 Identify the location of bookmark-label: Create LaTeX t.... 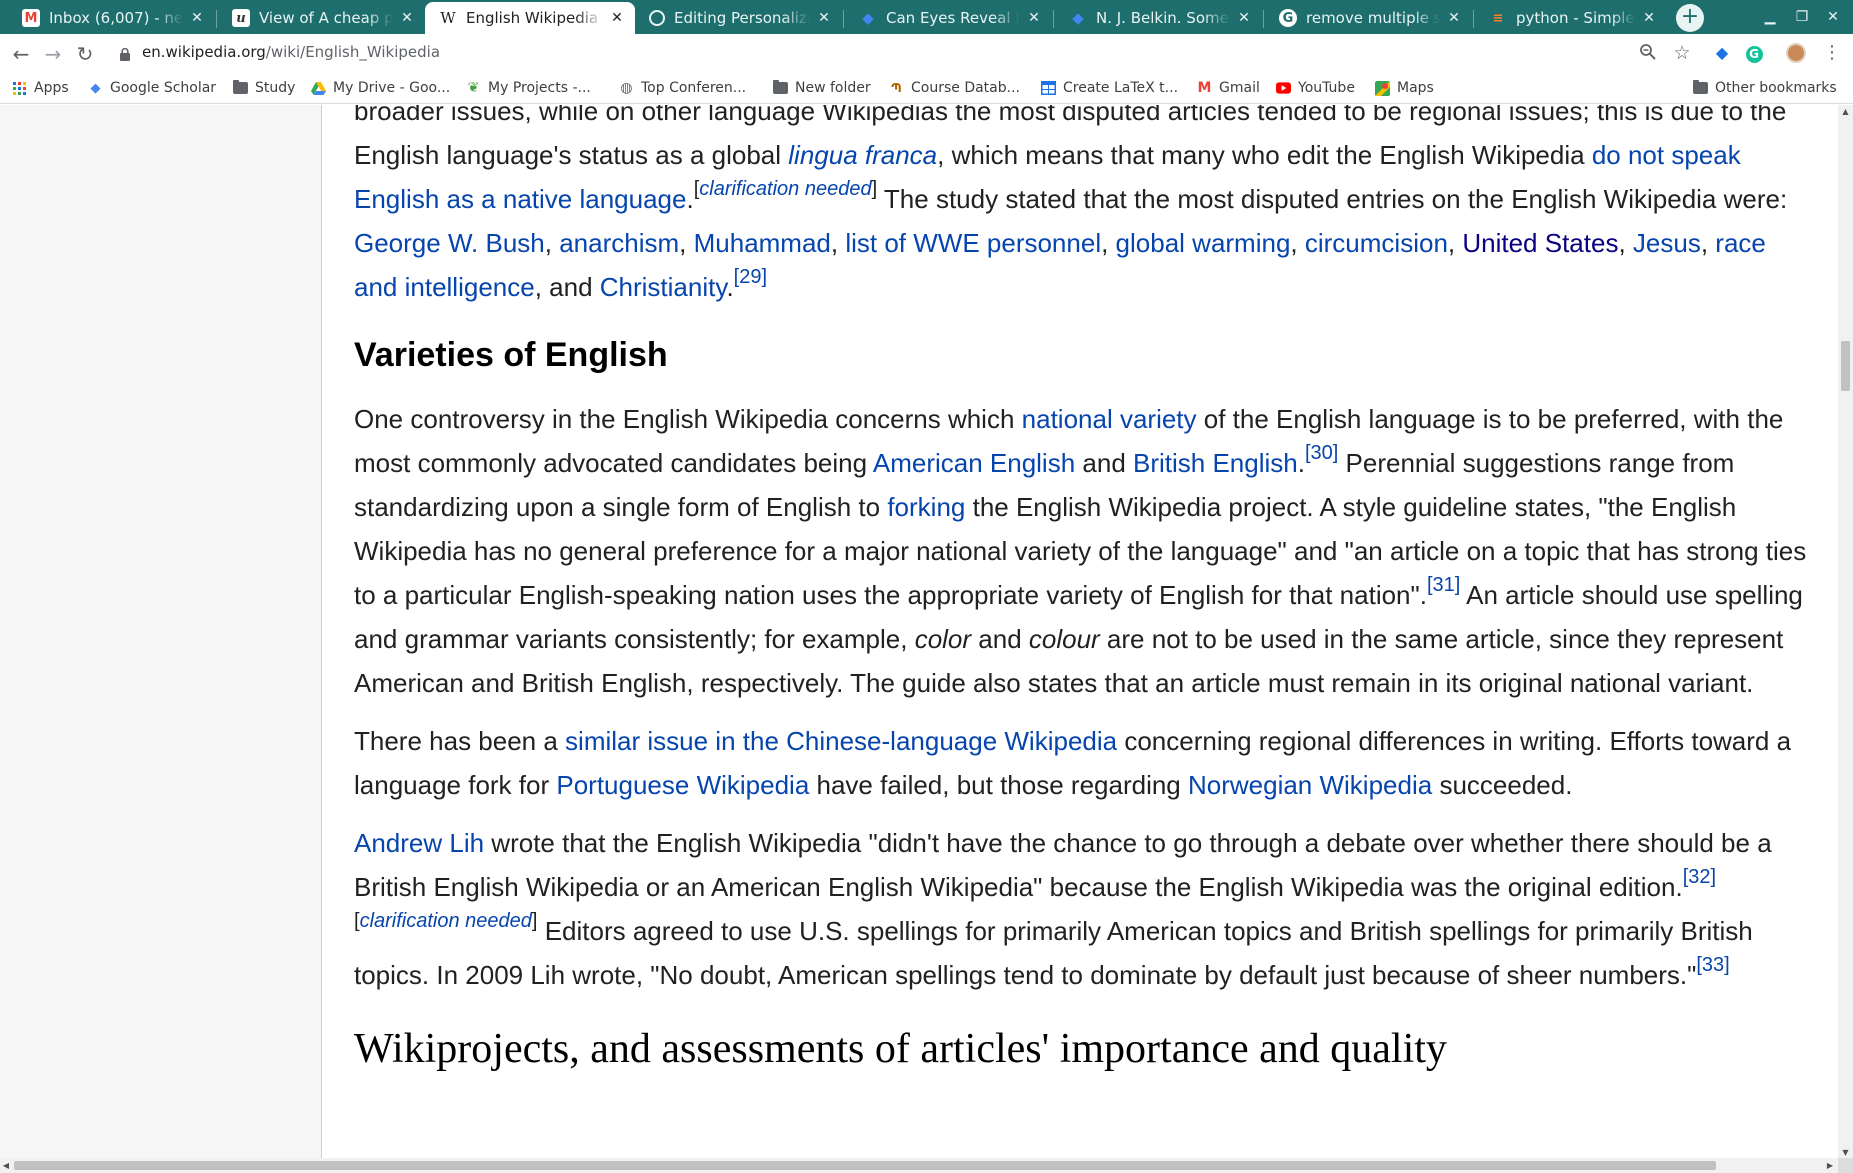
(1121, 88).